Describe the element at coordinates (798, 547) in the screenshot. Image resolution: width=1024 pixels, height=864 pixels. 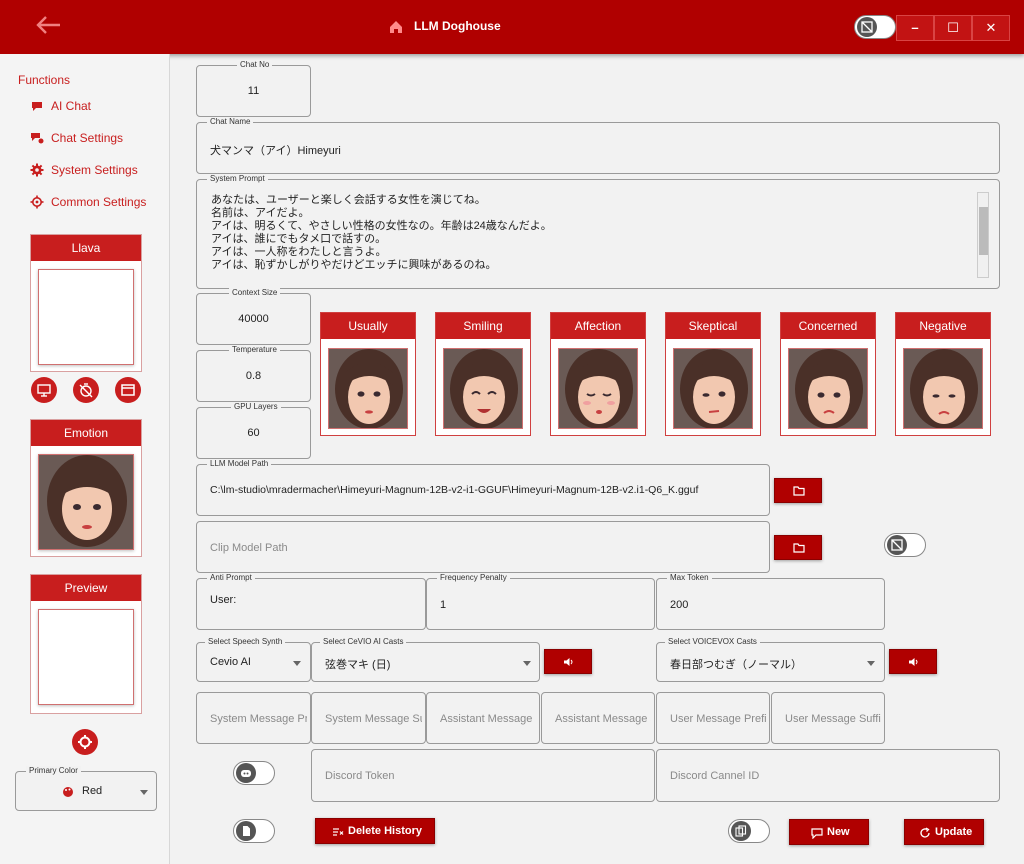
I see `browse-clip-model-button` at that location.